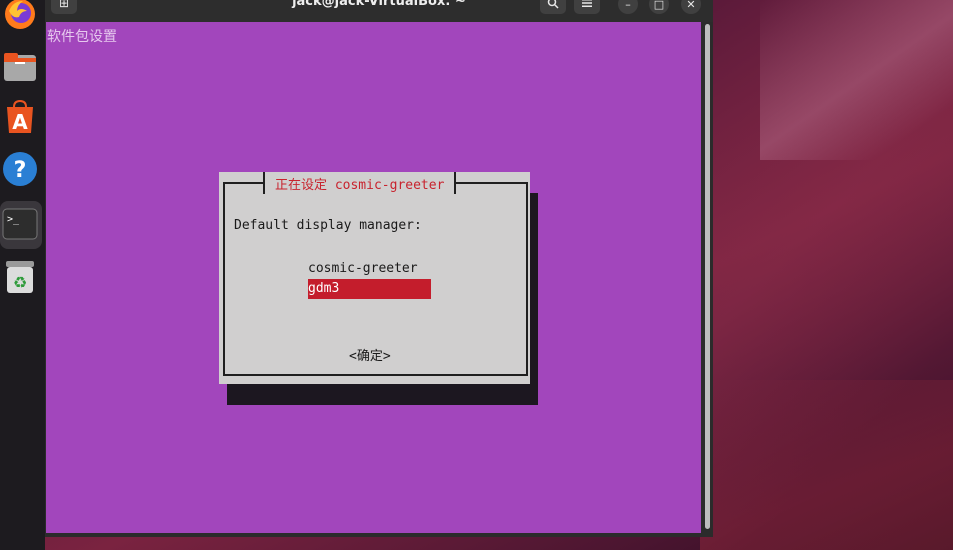 This screenshot has width=953, height=550. I want to click on wallpaper-glow, so click(826, 465).